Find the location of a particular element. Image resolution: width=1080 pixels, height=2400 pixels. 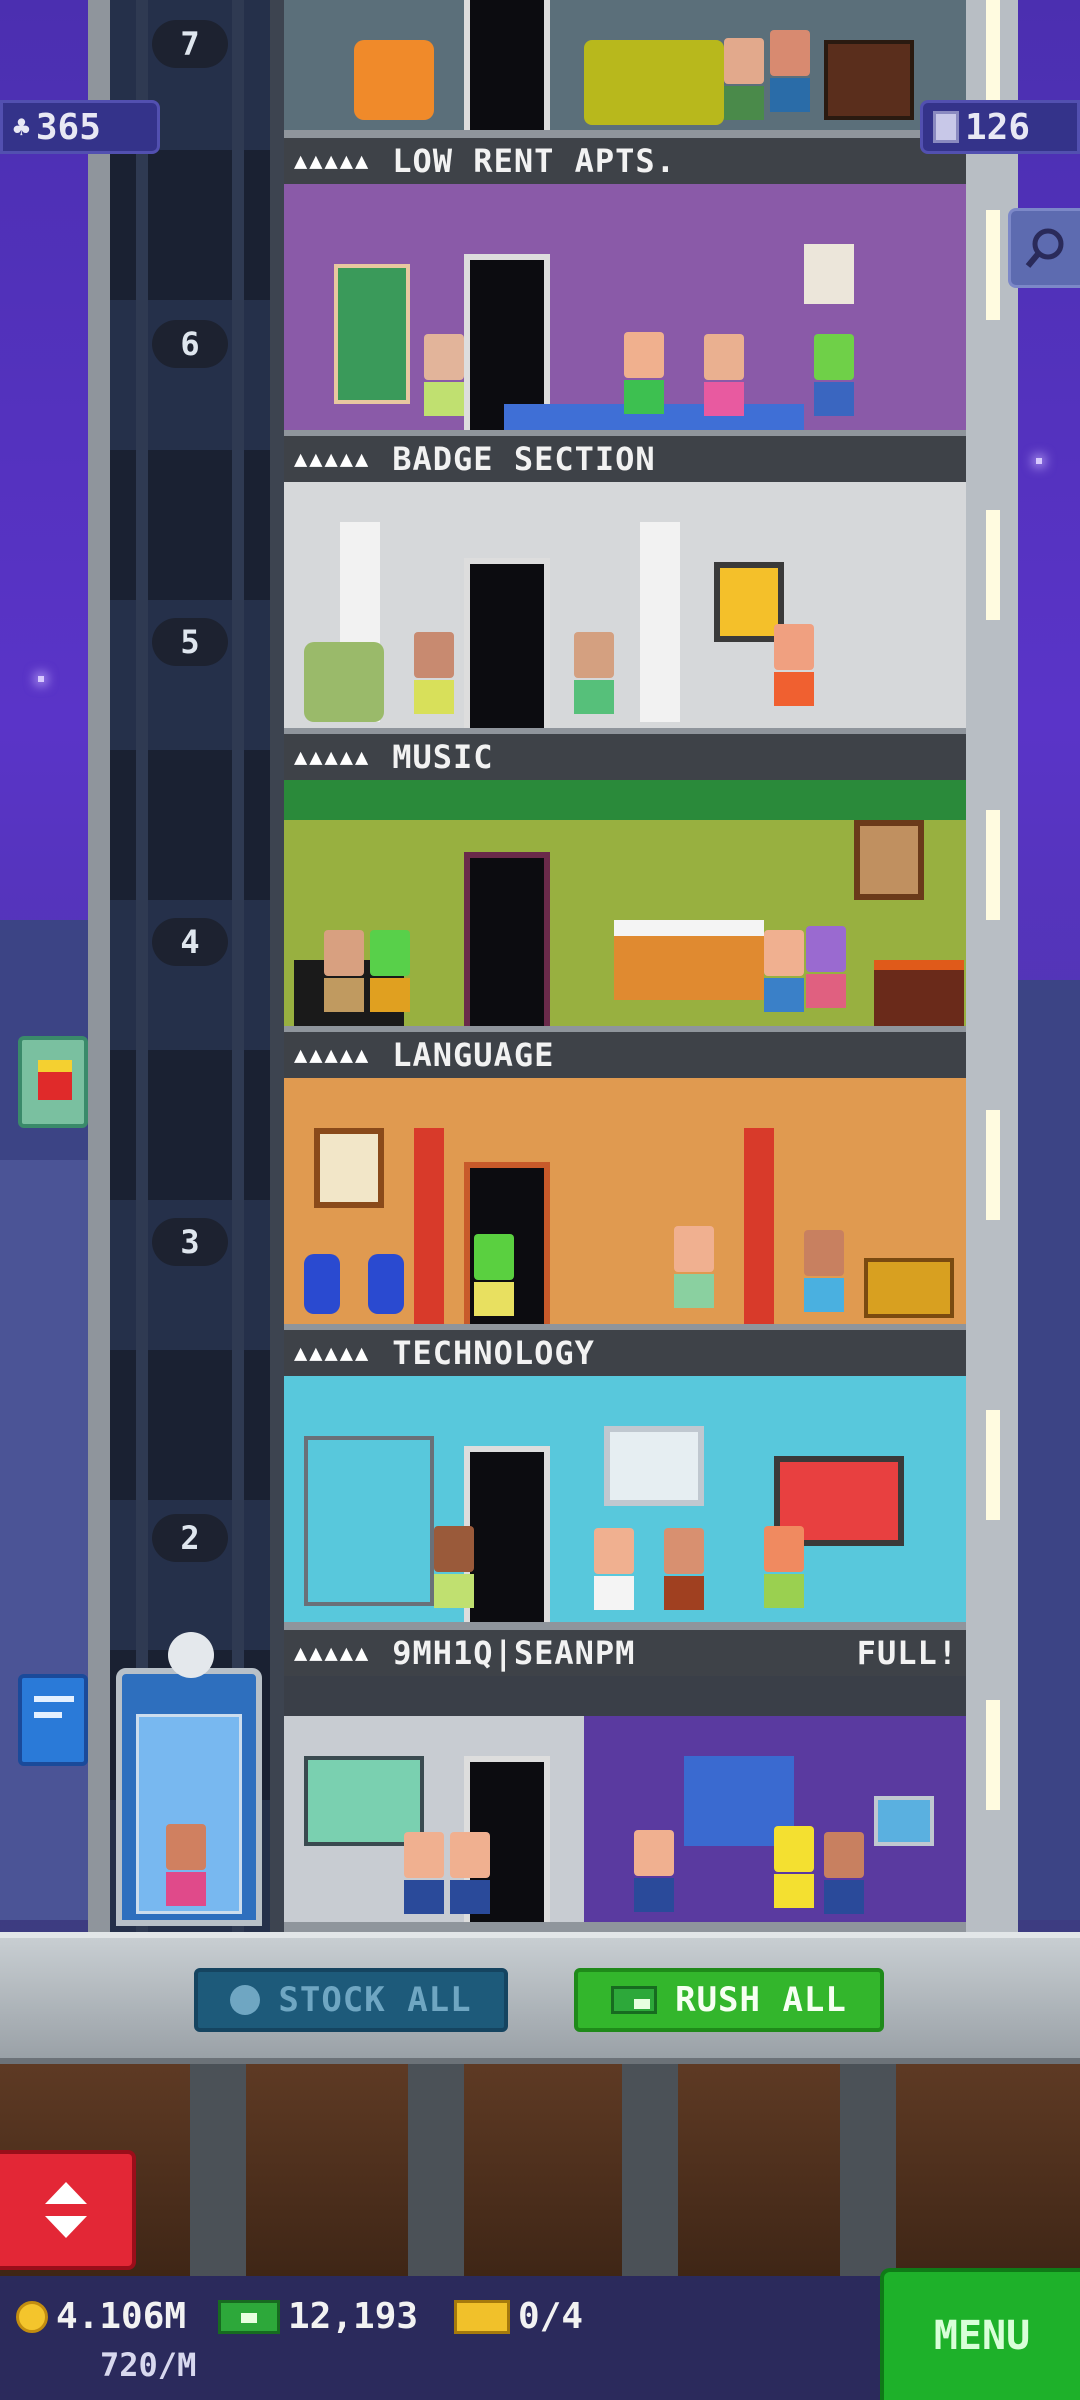

computer-shop-icon is located at coordinates (53, 1720).